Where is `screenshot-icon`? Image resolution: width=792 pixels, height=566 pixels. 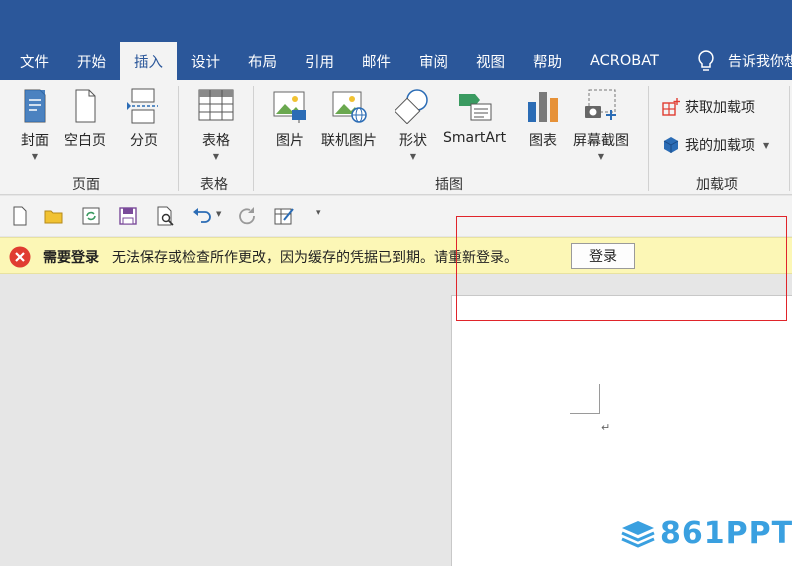
screenshot-icon is located at coordinates (600, 104).